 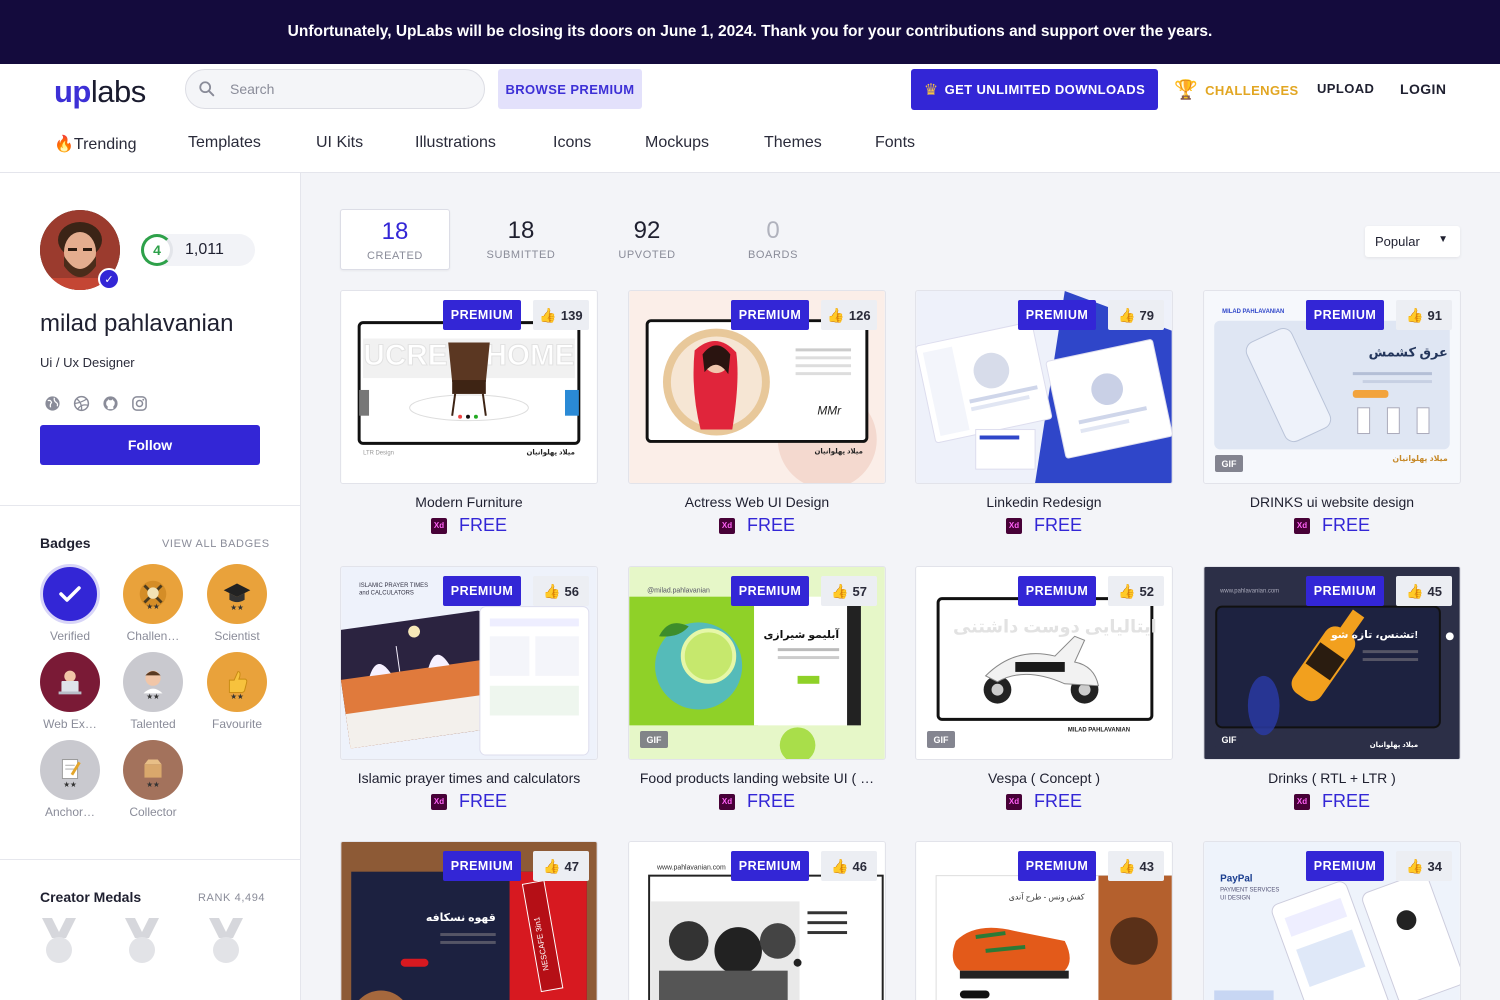 What do you see at coordinates (150, 445) in the screenshot?
I see `follow-button: Follow` at bounding box center [150, 445].